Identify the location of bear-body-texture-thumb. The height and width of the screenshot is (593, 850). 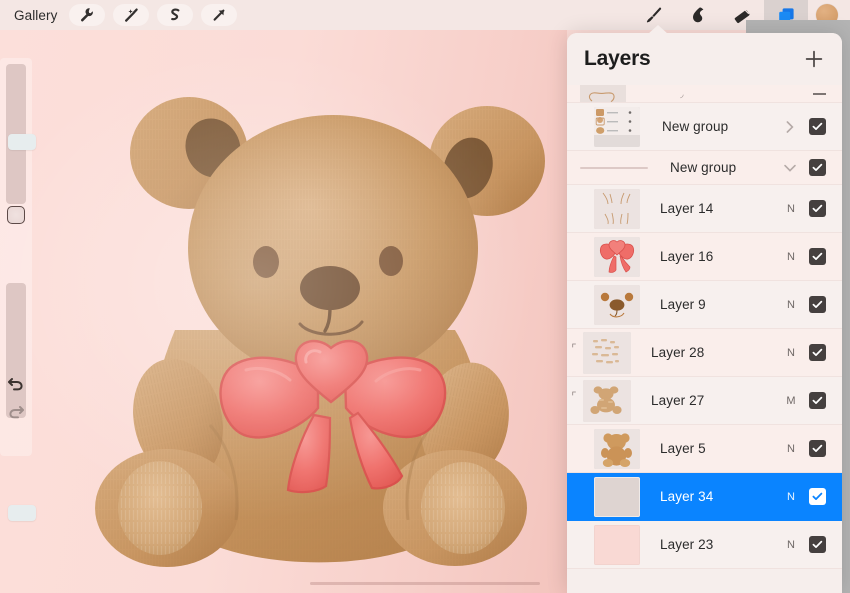
(607, 400).